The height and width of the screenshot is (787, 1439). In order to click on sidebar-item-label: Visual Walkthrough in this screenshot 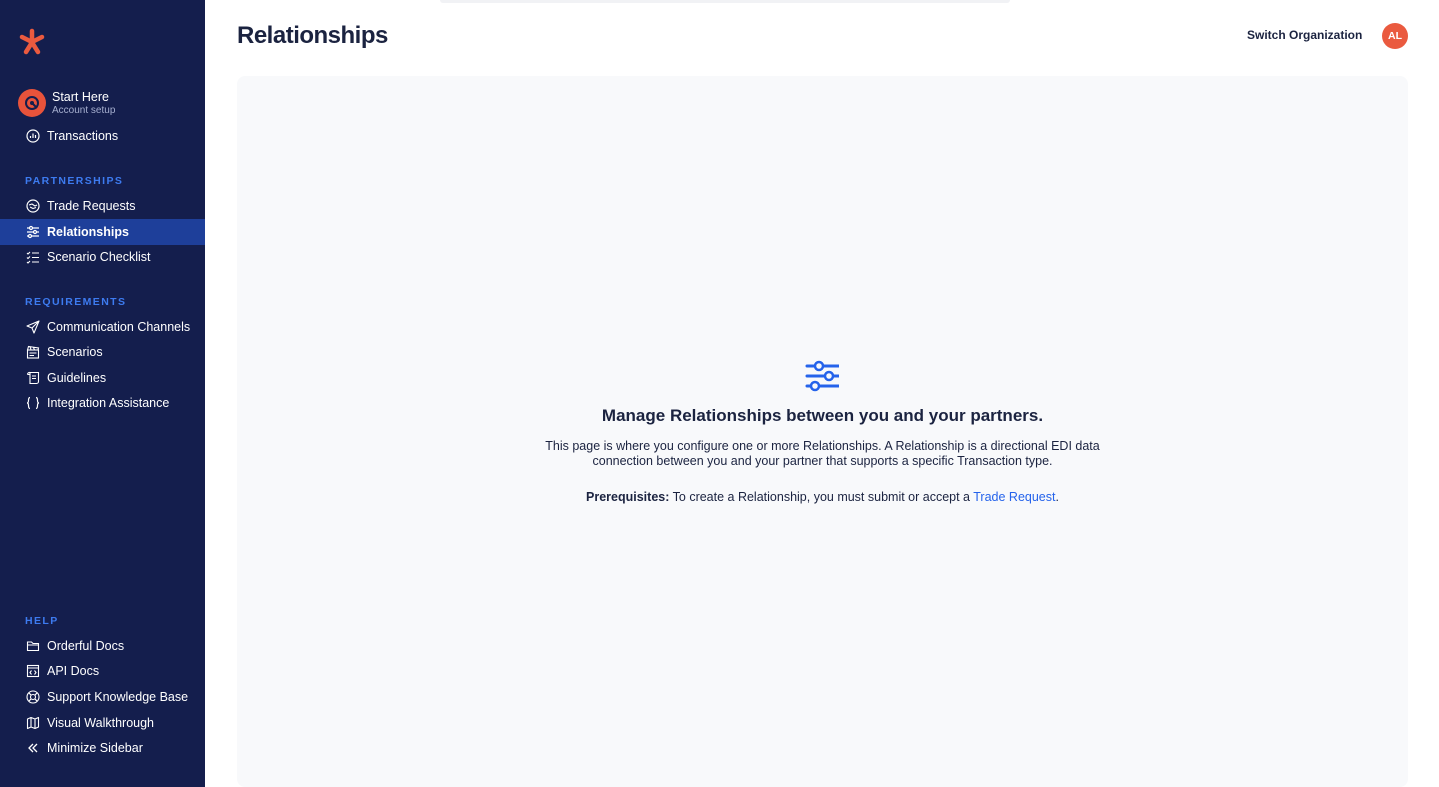, I will do `click(101, 723)`.